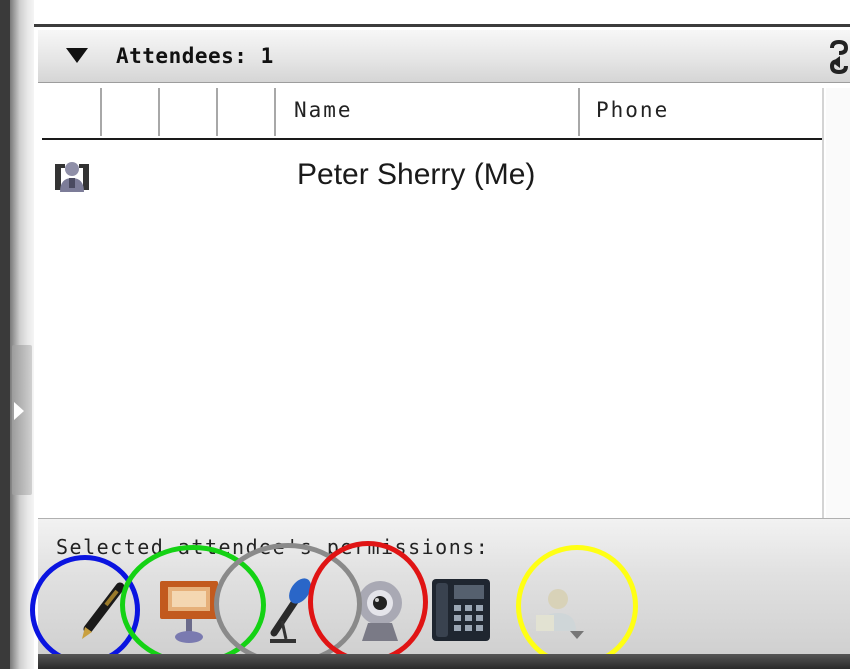  Describe the element at coordinates (77, 55) in the screenshot. I see `collapse-triangle-icon` at that location.